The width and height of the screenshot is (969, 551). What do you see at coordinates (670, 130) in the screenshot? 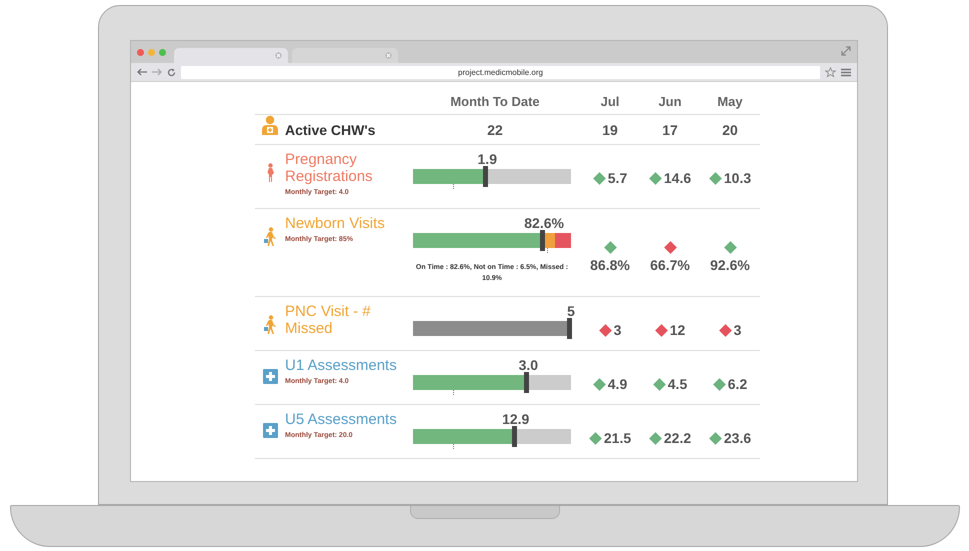
I see `month-value: 17` at bounding box center [670, 130].